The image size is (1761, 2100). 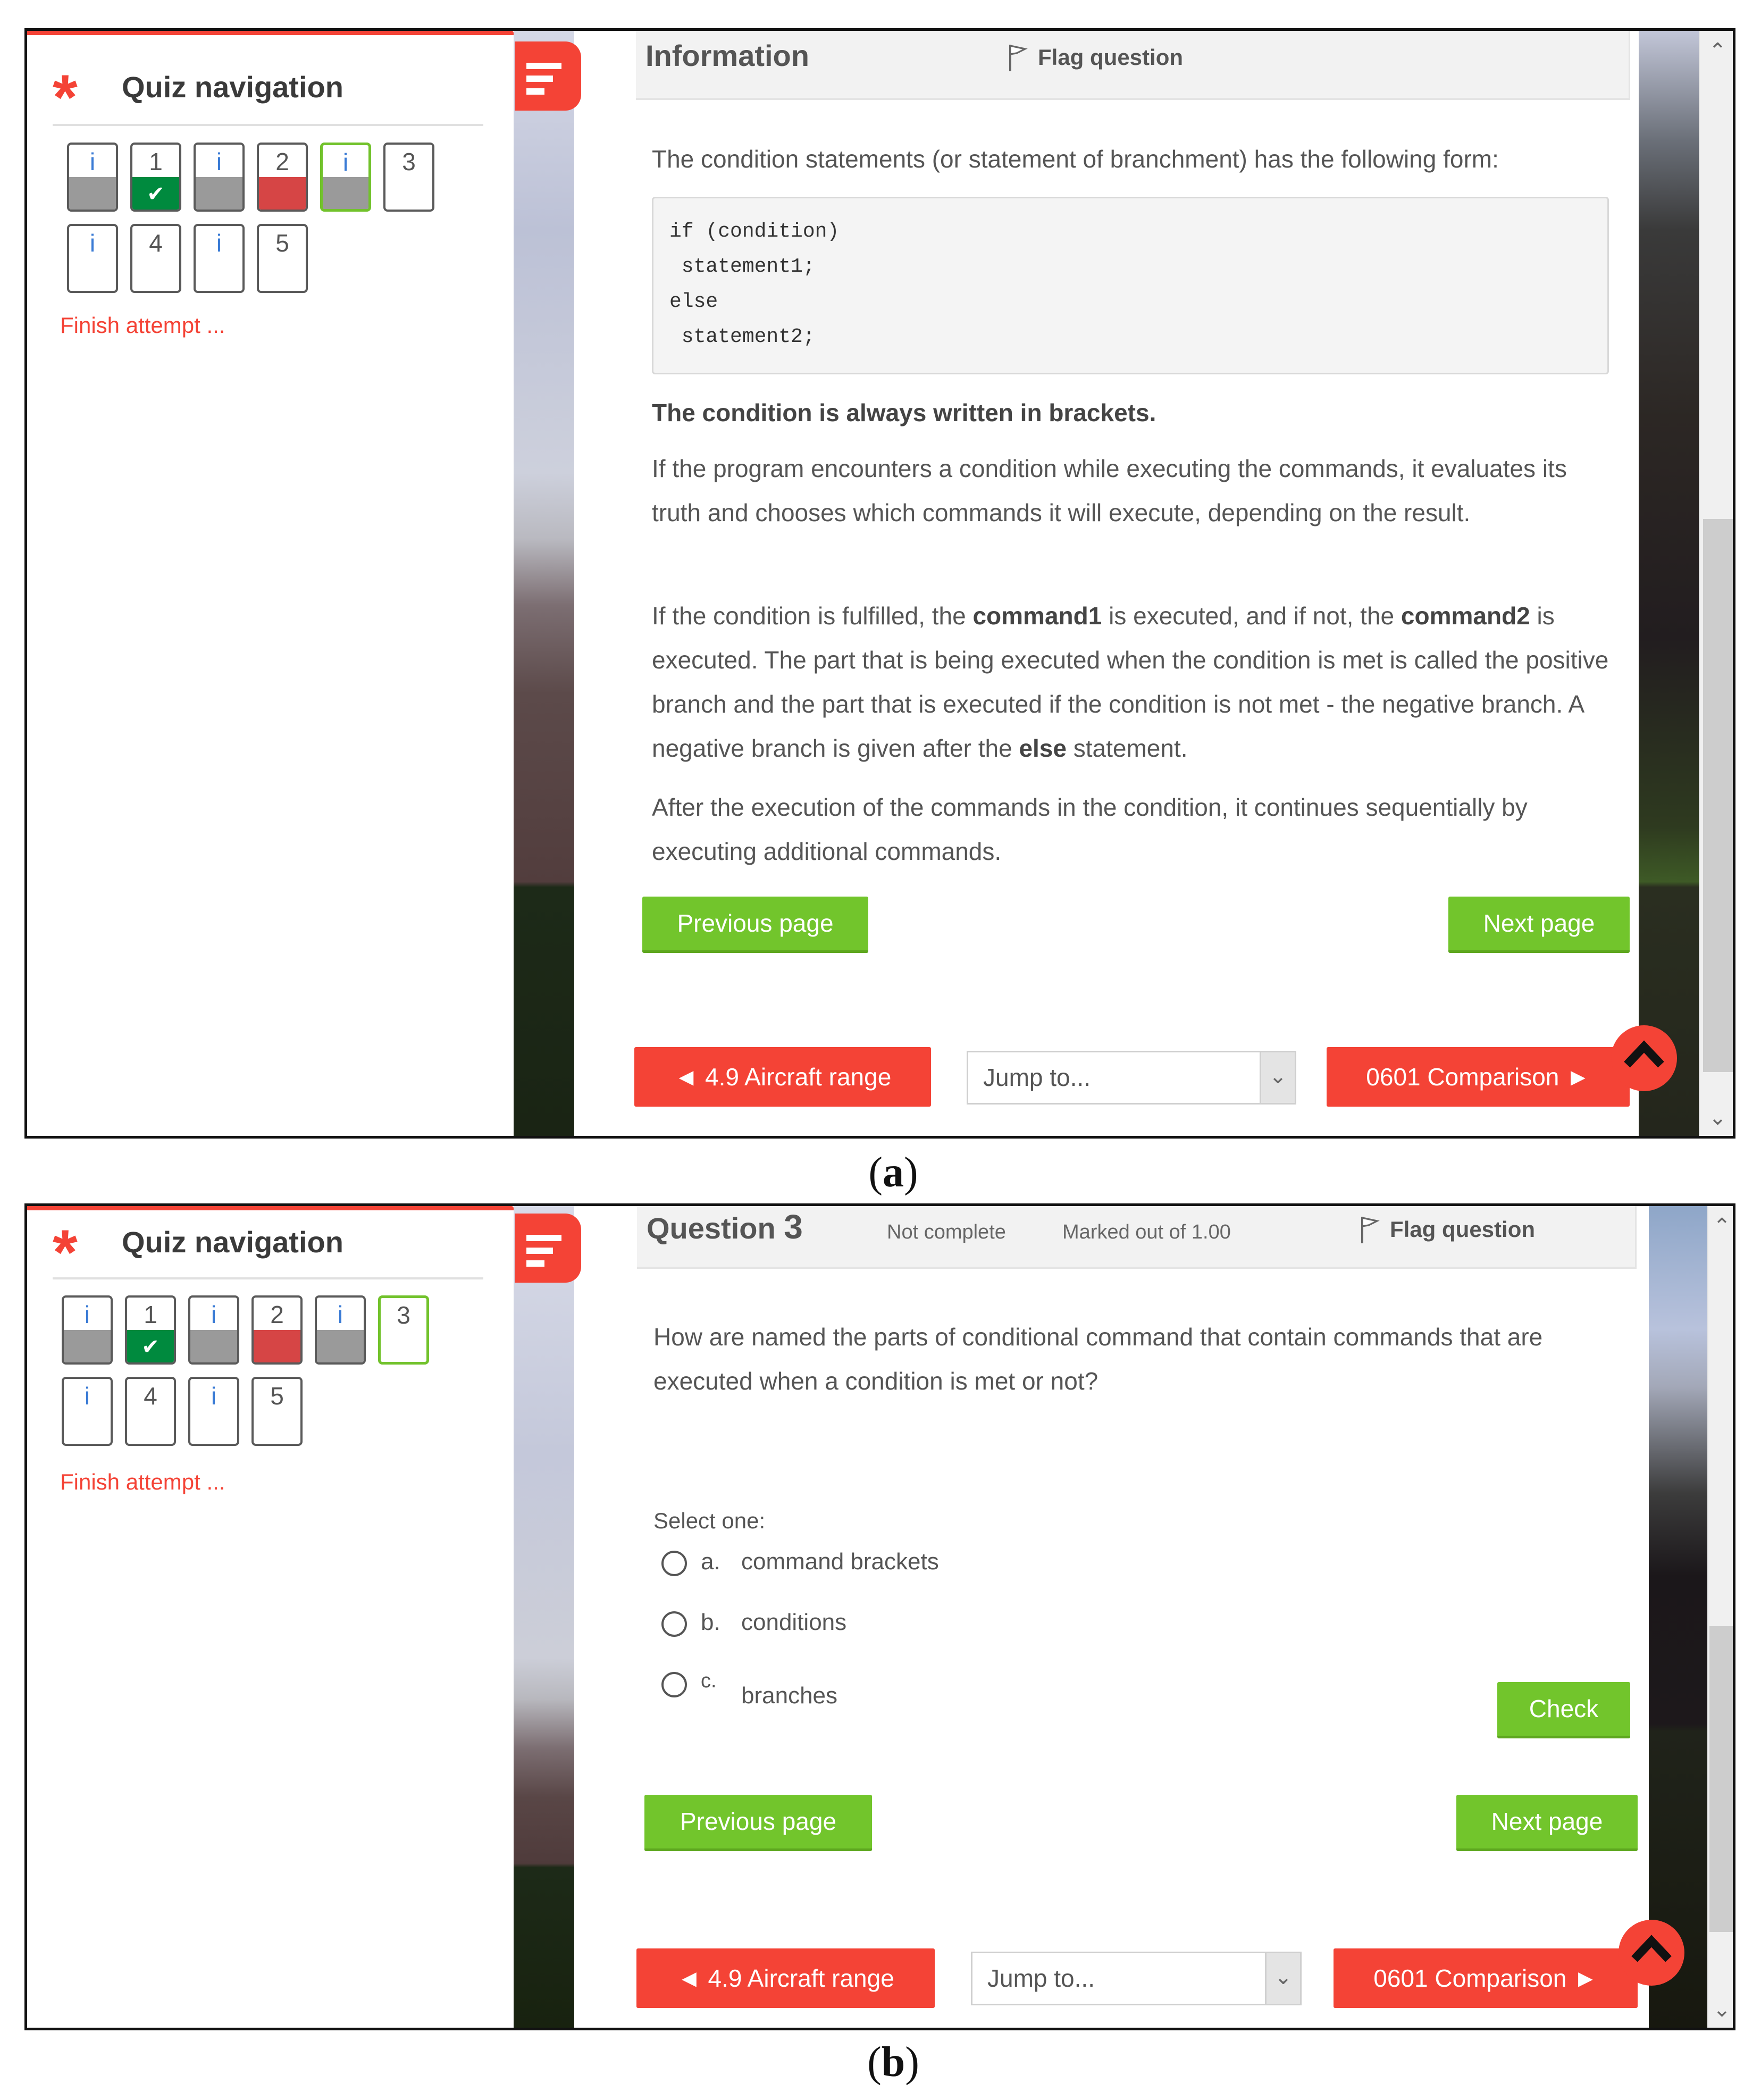 I want to click on bold-term: command1, so click(x=1037, y=616).